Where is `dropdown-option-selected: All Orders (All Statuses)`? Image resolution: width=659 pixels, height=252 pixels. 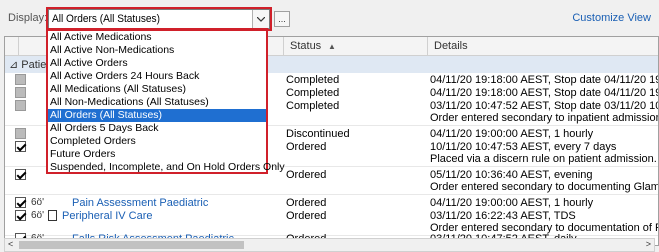 dropdown-option-selected: All Orders (All Statuses) is located at coordinates (157, 115).